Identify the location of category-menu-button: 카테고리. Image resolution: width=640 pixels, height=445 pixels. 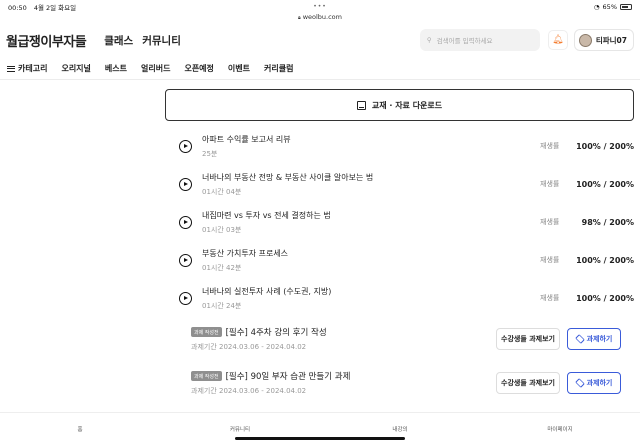
(27, 68).